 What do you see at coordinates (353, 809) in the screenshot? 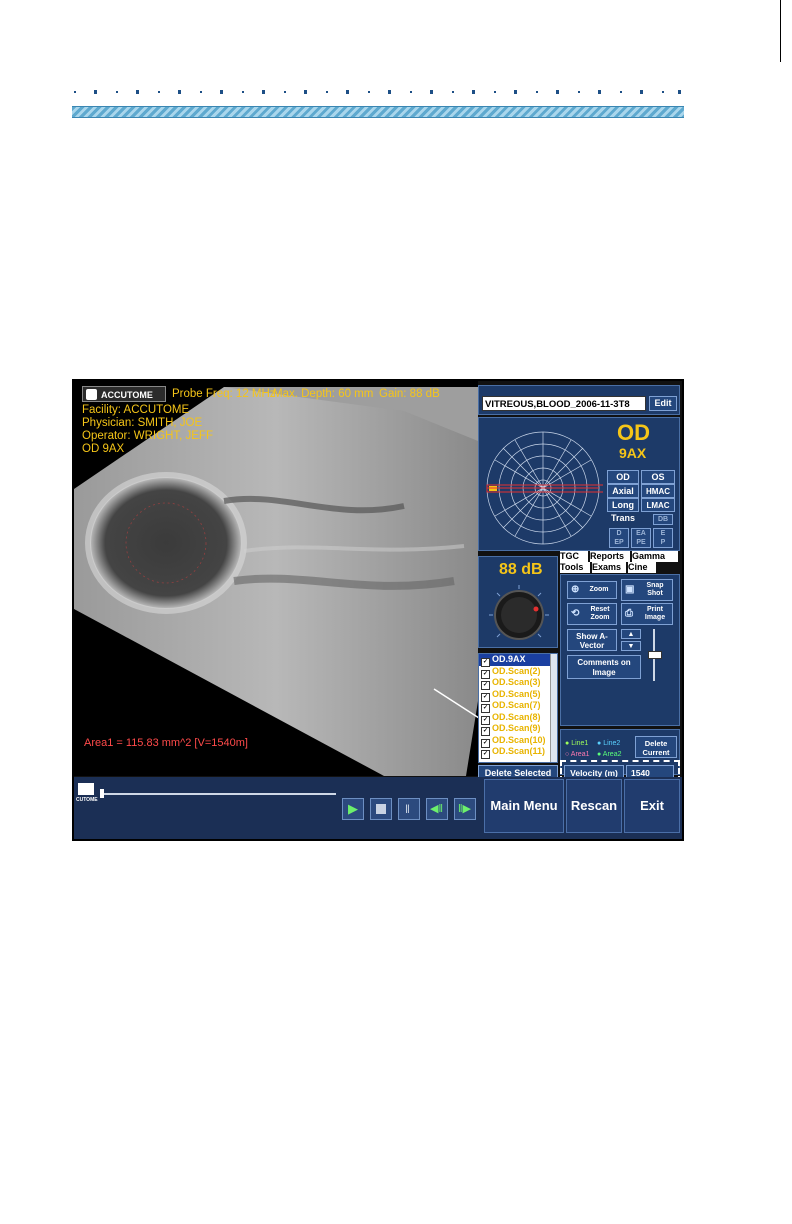
I see `play-button: ▶` at bounding box center [353, 809].